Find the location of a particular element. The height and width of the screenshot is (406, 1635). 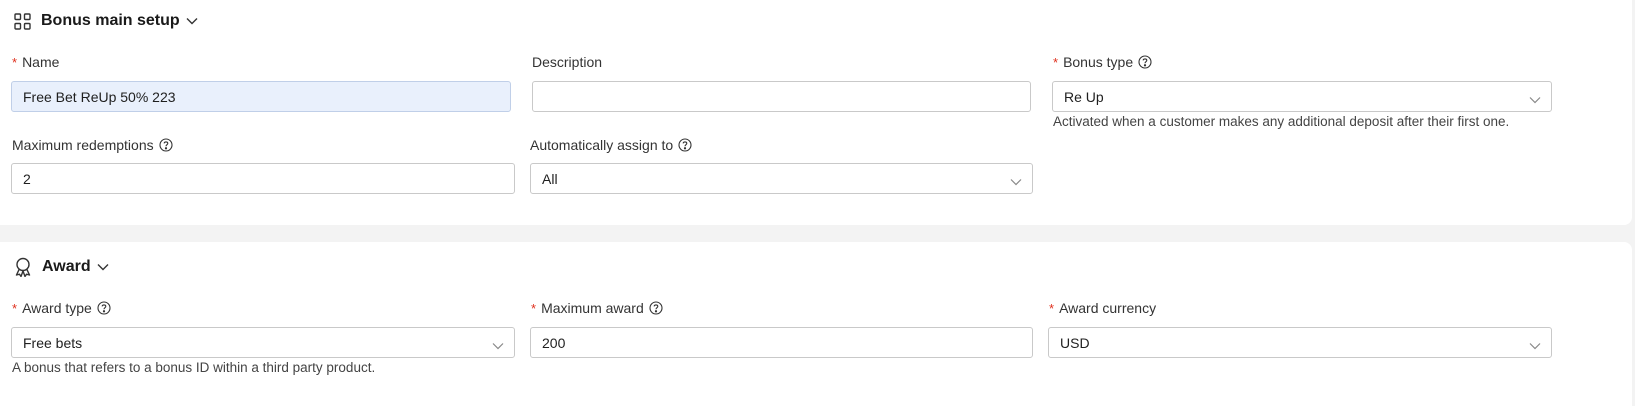

auto-assign-label: Automatically assign to is located at coordinates (611, 145).